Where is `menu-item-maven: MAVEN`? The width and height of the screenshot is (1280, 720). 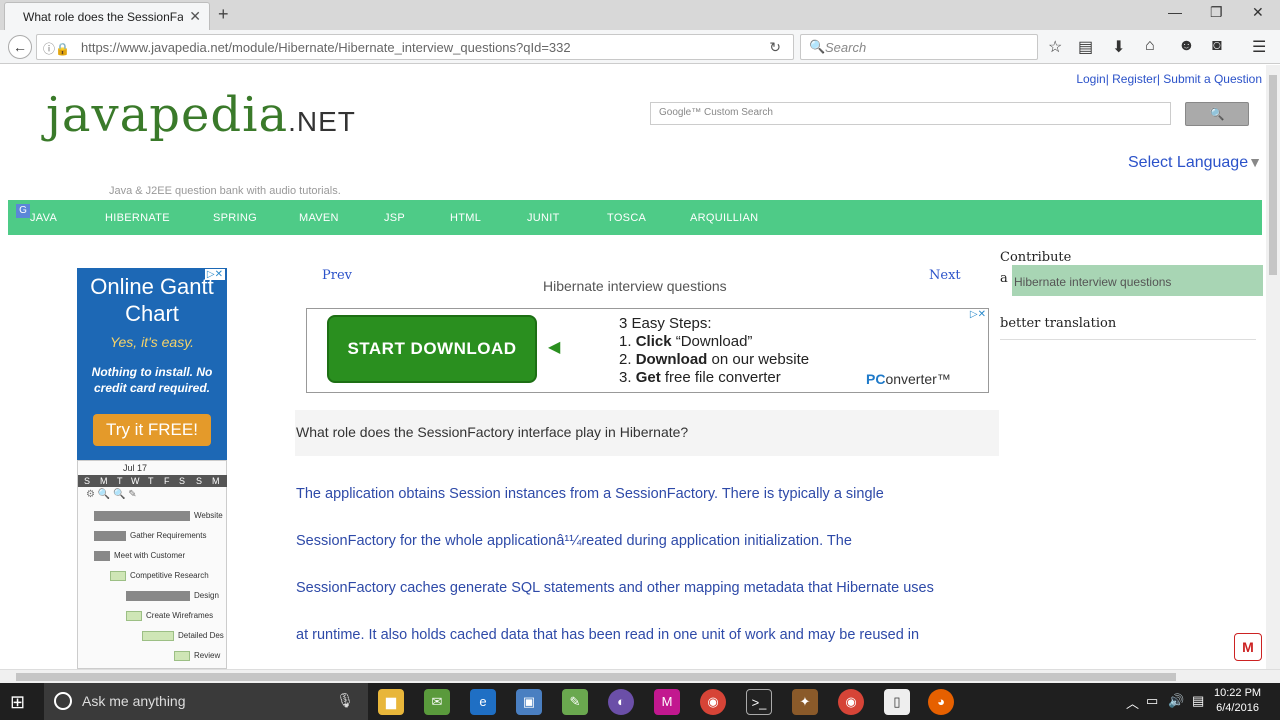 menu-item-maven: MAVEN is located at coordinates (319, 218).